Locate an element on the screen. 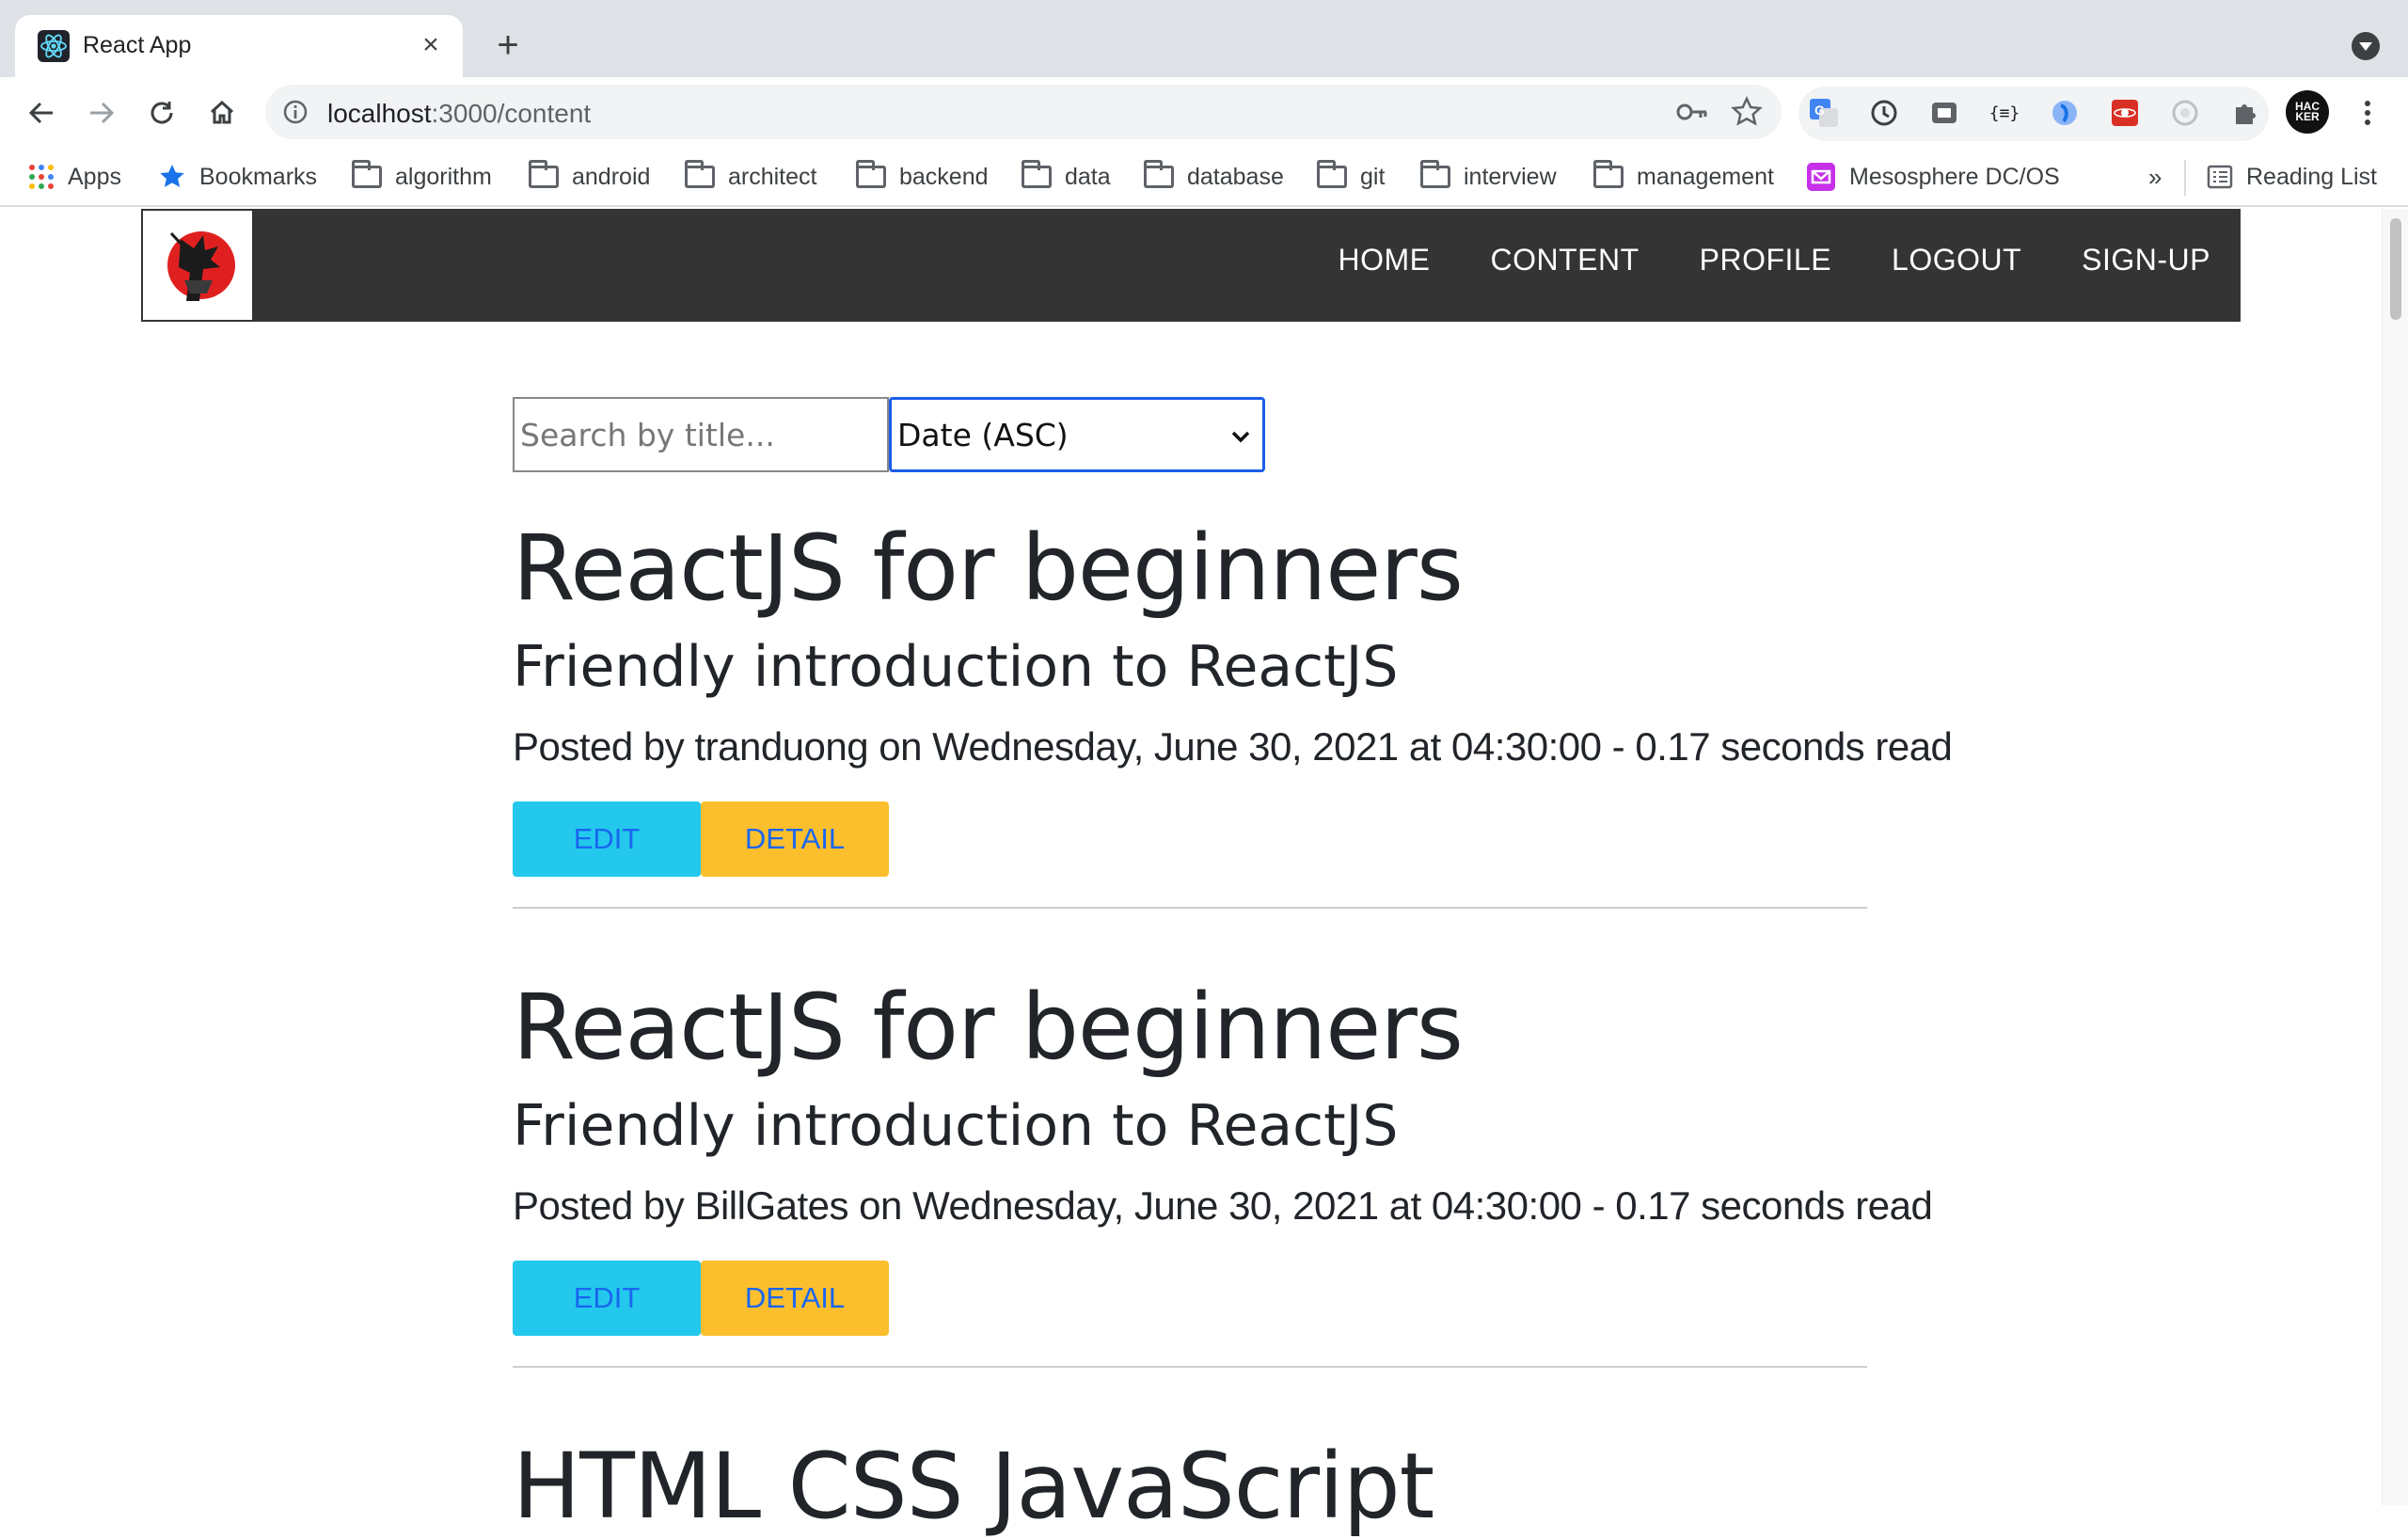  search-title-input is located at coordinates (701, 434).